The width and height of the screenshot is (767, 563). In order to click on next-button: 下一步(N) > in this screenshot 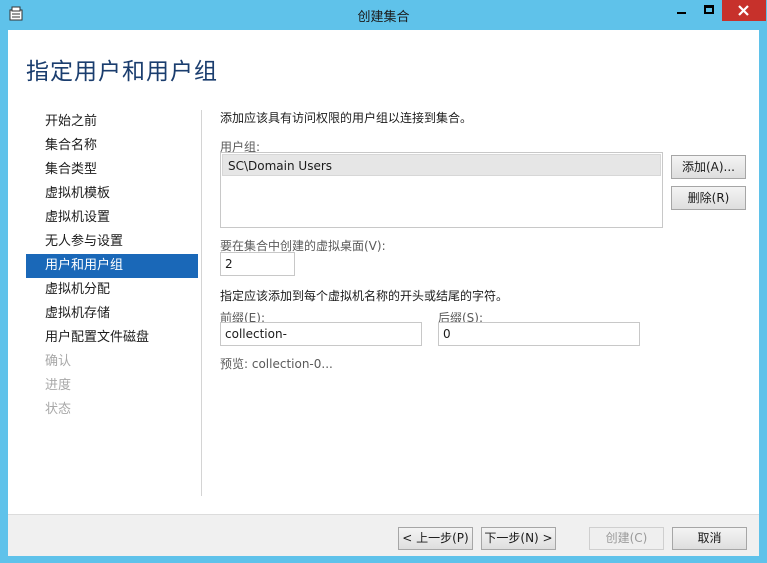, I will do `click(518, 538)`.